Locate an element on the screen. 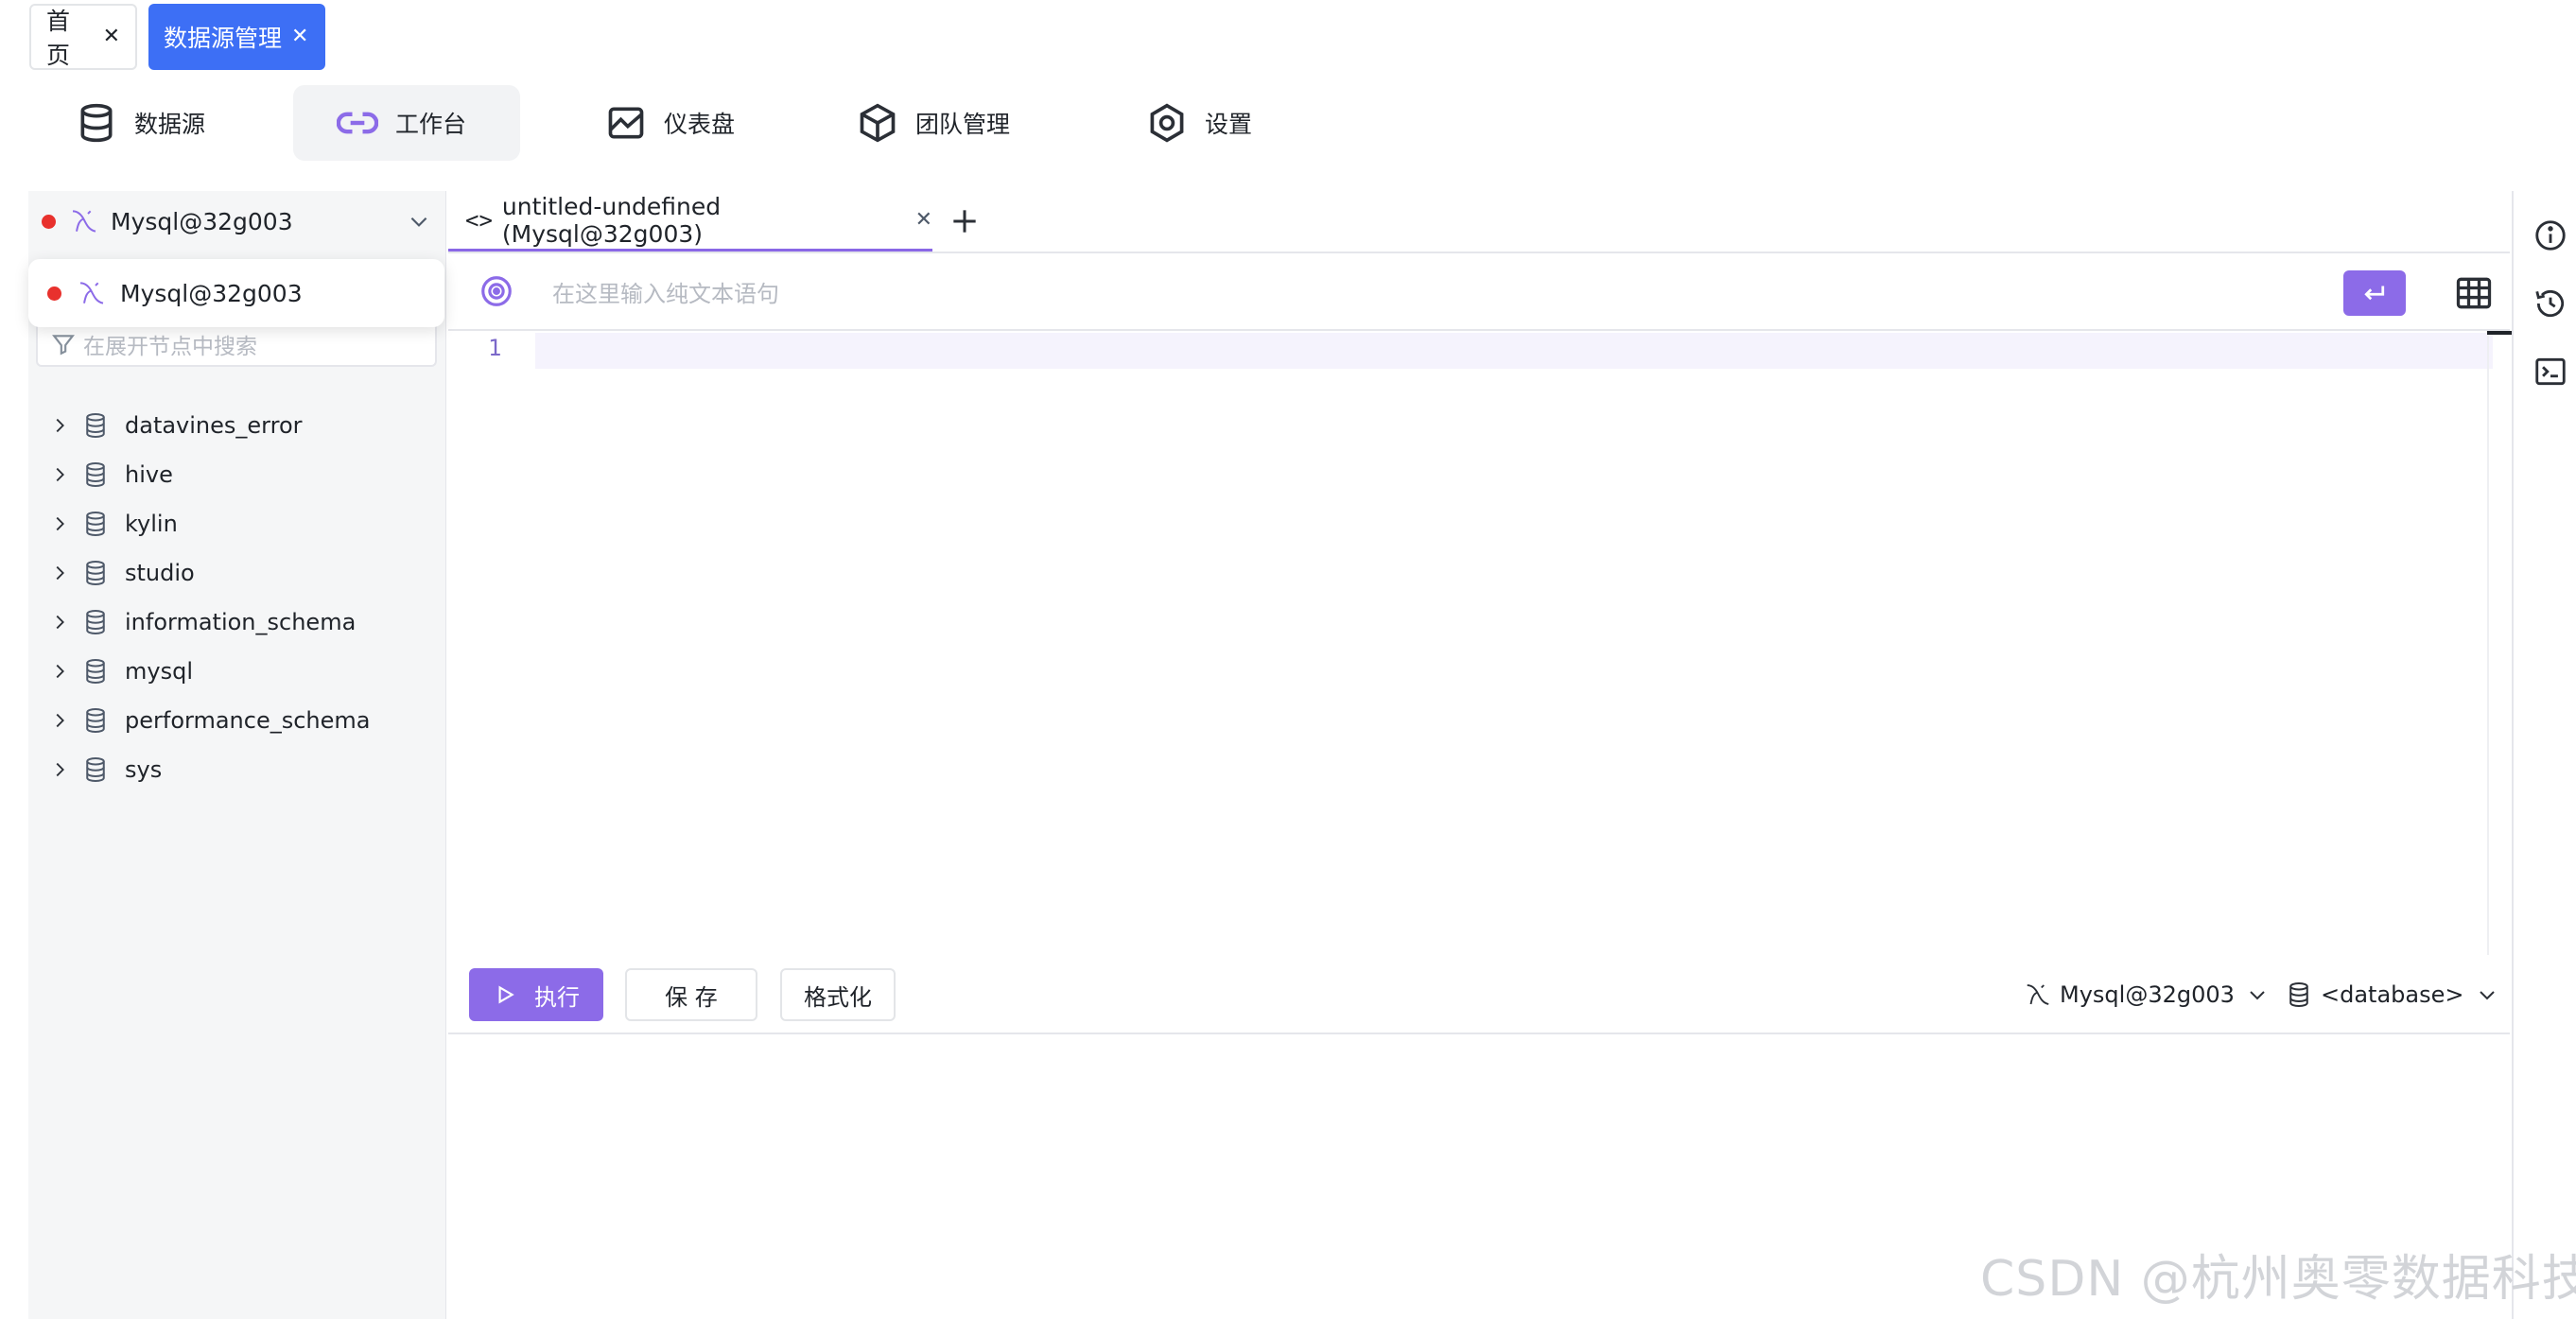 This screenshot has height=1319, width=2576. line-number: 1 is located at coordinates (495, 348).